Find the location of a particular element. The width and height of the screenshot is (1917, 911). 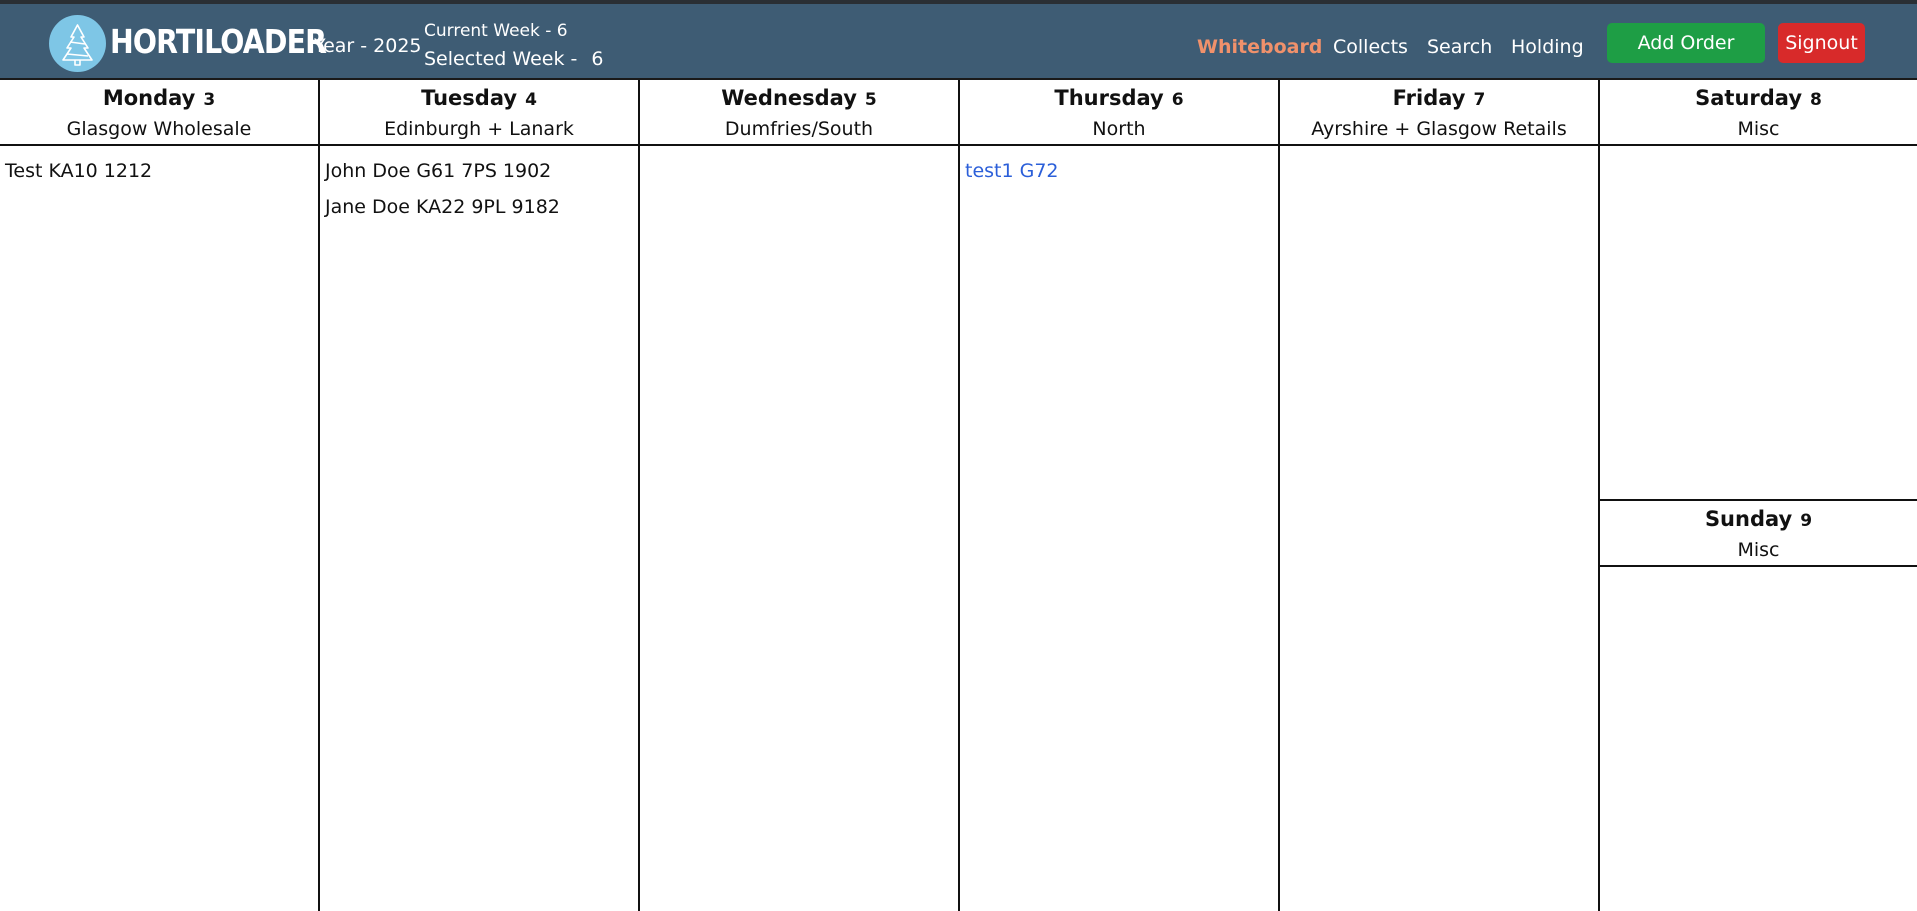

day-region: Dumfries/South is located at coordinates (799, 129).